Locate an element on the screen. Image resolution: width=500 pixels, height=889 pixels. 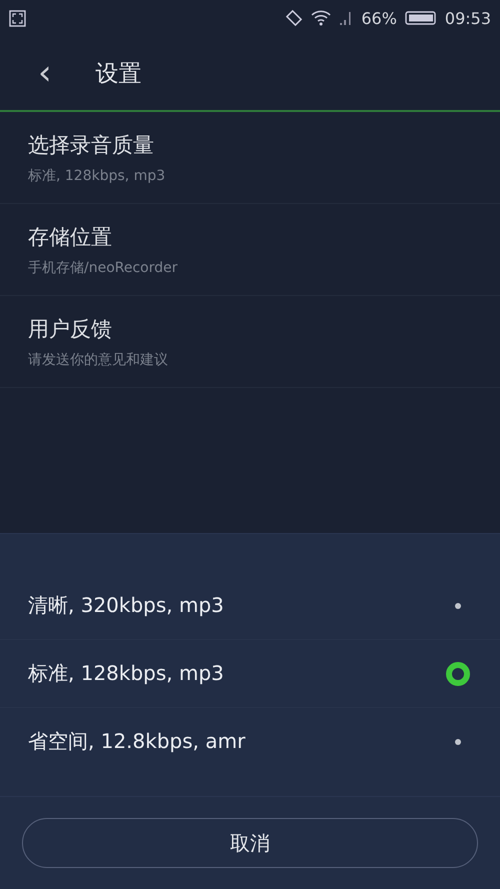
rotation-icon is located at coordinates (294, 18).